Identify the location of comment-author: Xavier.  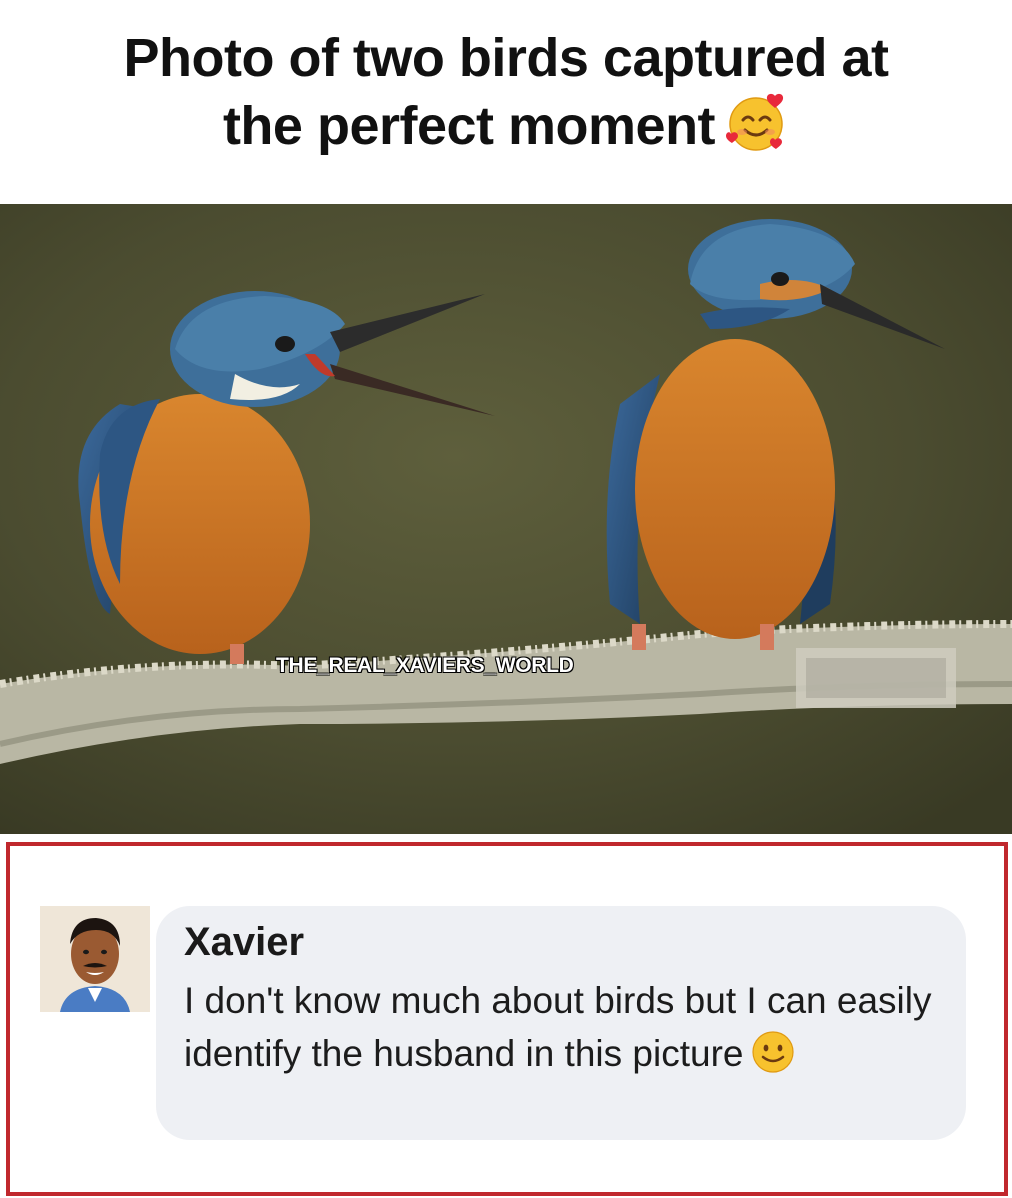
(244, 942).